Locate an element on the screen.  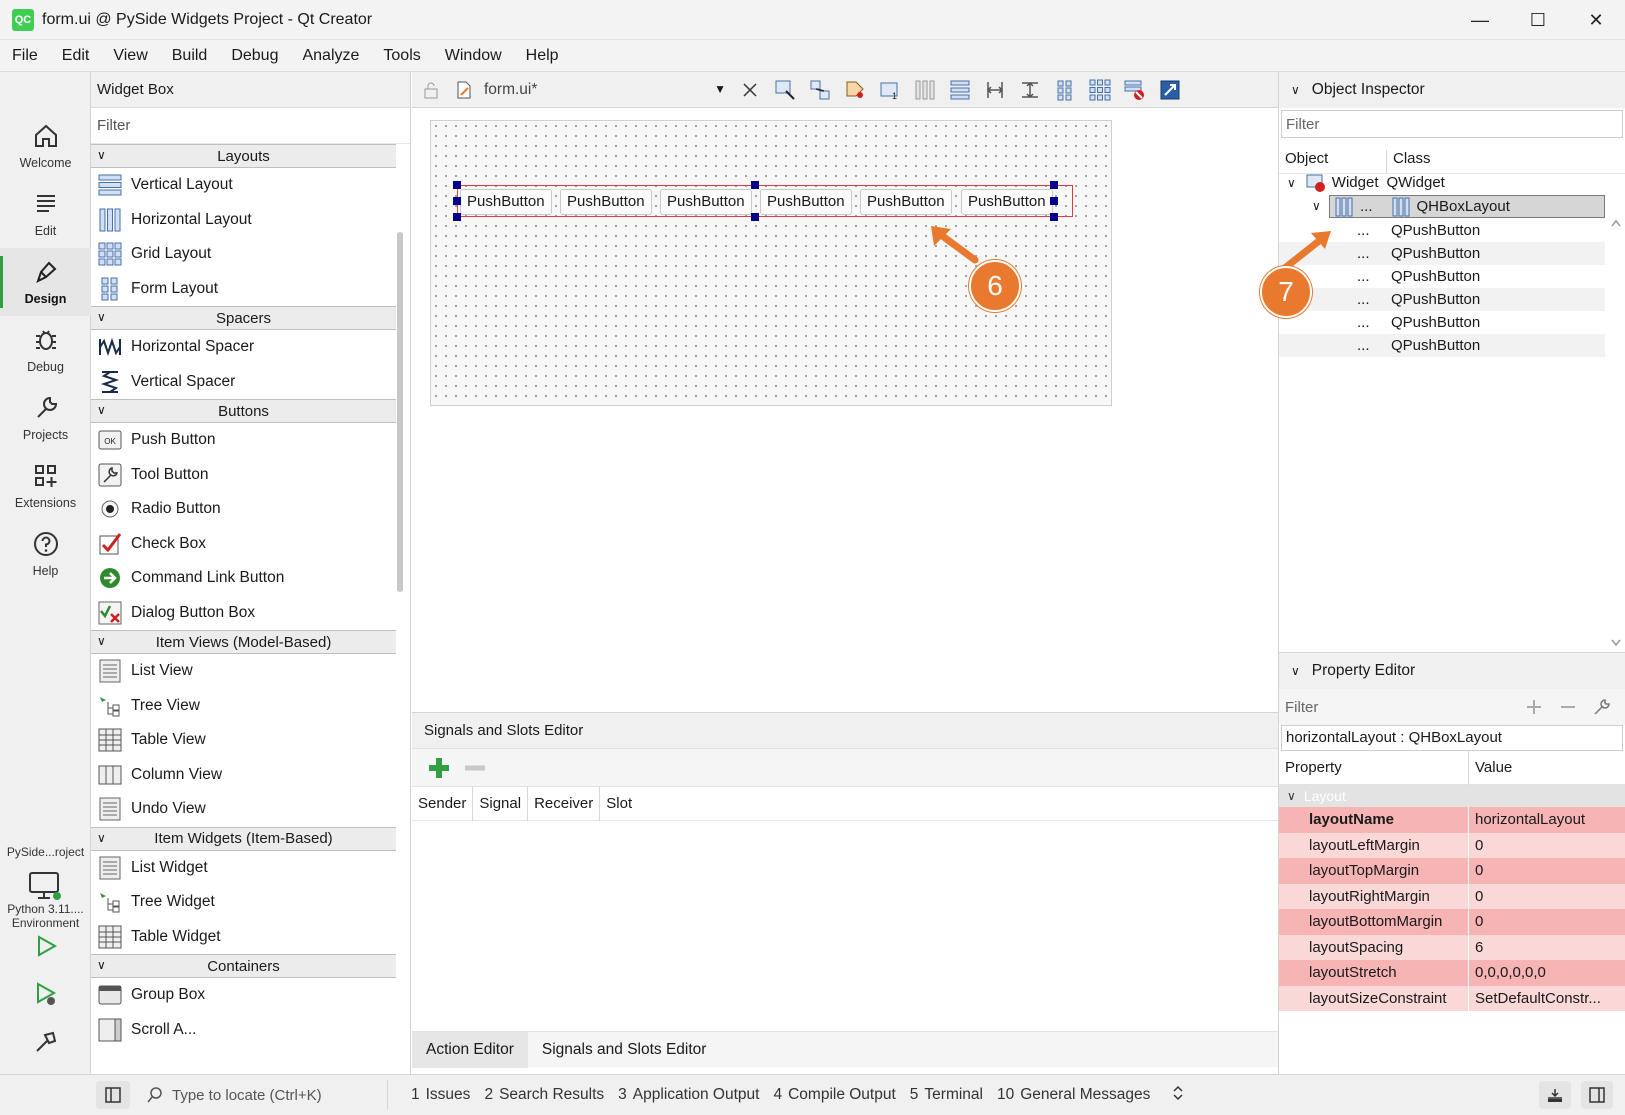
push-button-1: PushButton is located at coordinates (506, 202).